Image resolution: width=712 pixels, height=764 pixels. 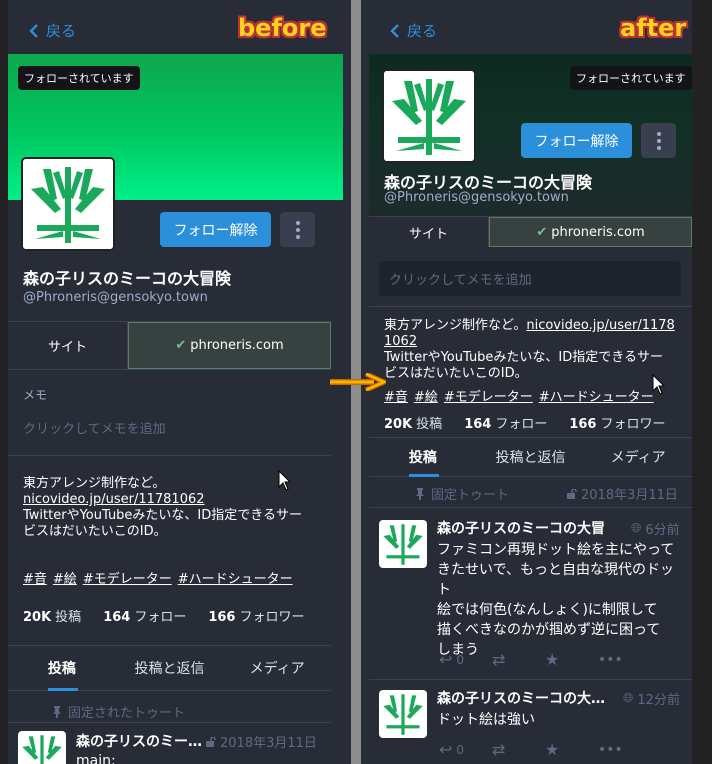 What do you see at coordinates (358, 382) in the screenshot?
I see `arrow-right-icon` at bounding box center [358, 382].